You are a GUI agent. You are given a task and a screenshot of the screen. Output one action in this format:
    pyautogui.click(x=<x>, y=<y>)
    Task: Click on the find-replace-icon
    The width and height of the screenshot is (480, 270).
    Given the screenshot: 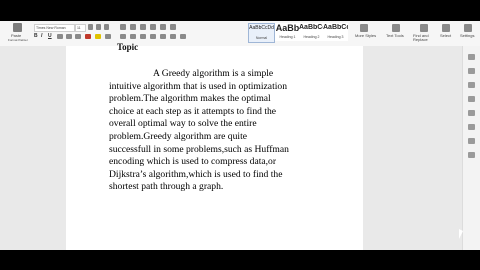 What is the action you would take?
    pyautogui.click(x=424, y=28)
    